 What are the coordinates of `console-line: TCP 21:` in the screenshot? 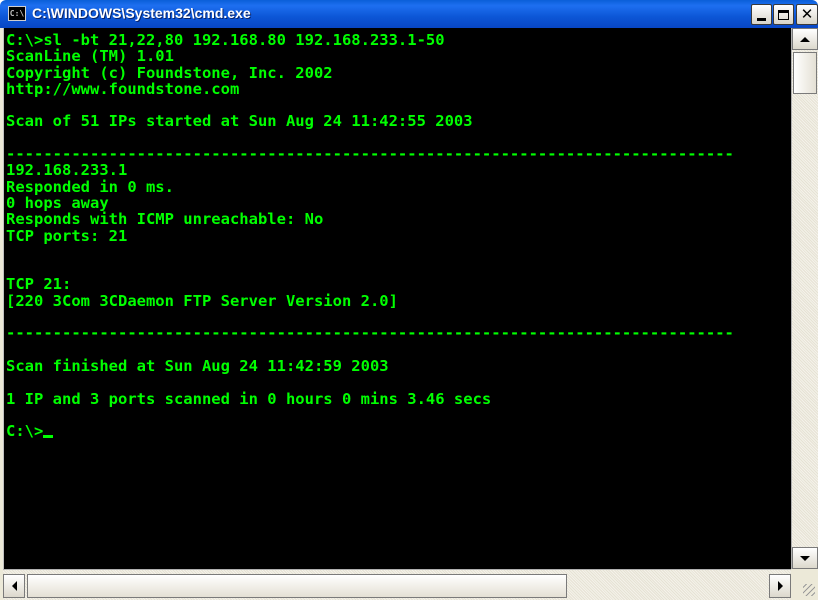 It's located at (39, 284).